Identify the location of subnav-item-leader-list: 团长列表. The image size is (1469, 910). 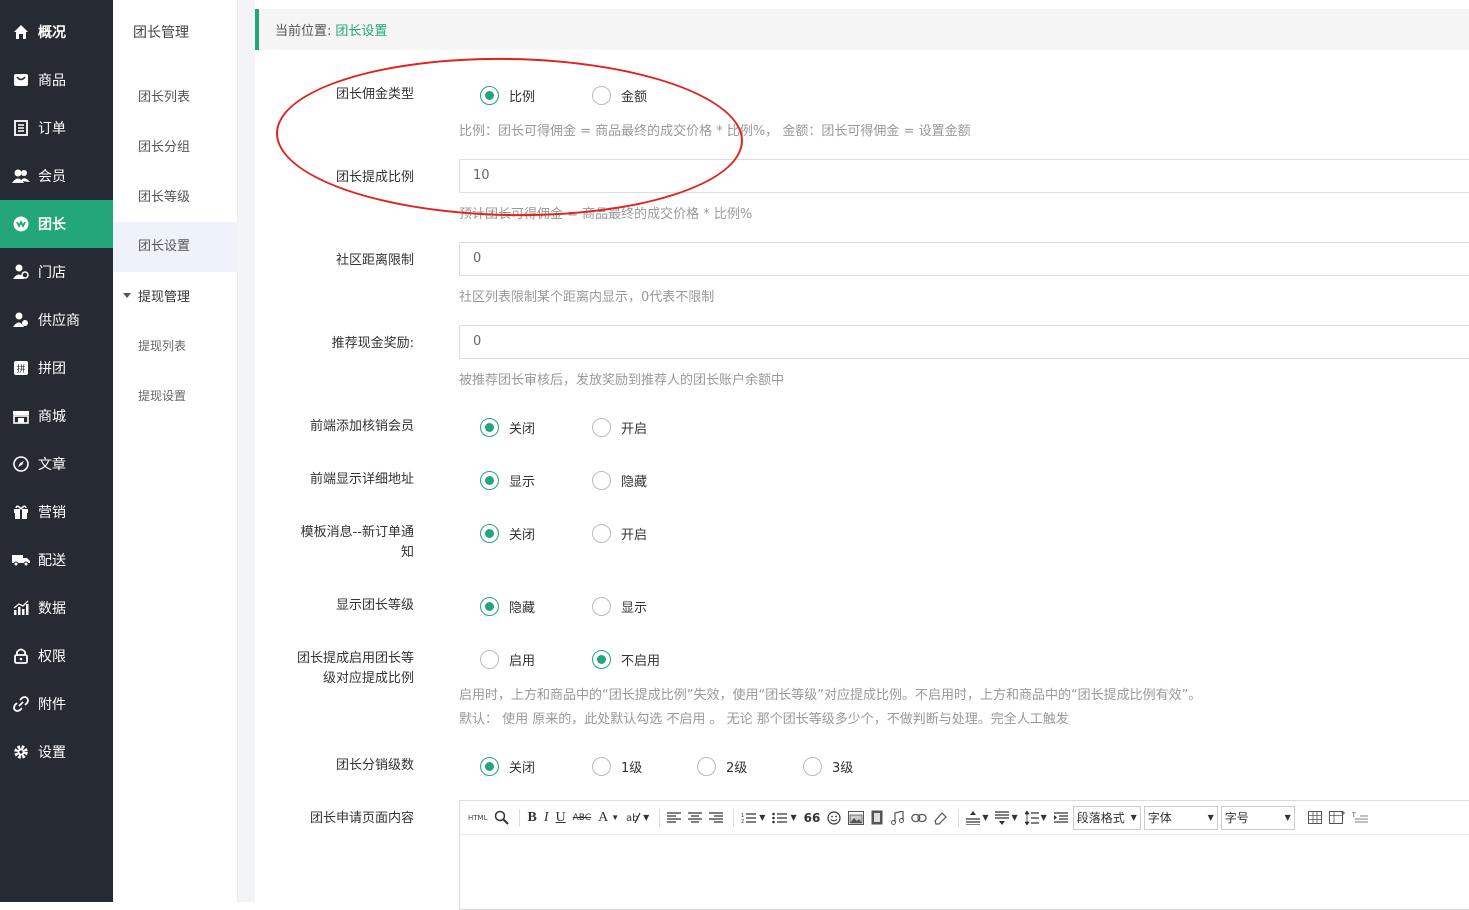
(175, 95).